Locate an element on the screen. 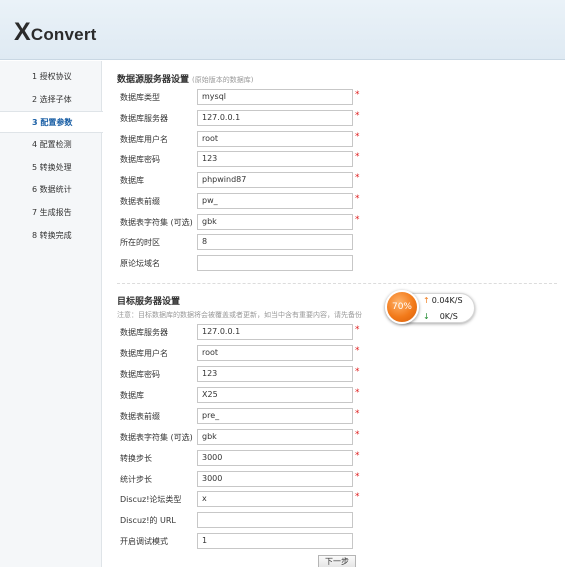 This screenshot has width=565, height=567. field-label: 数据库类型 is located at coordinates (140, 97).